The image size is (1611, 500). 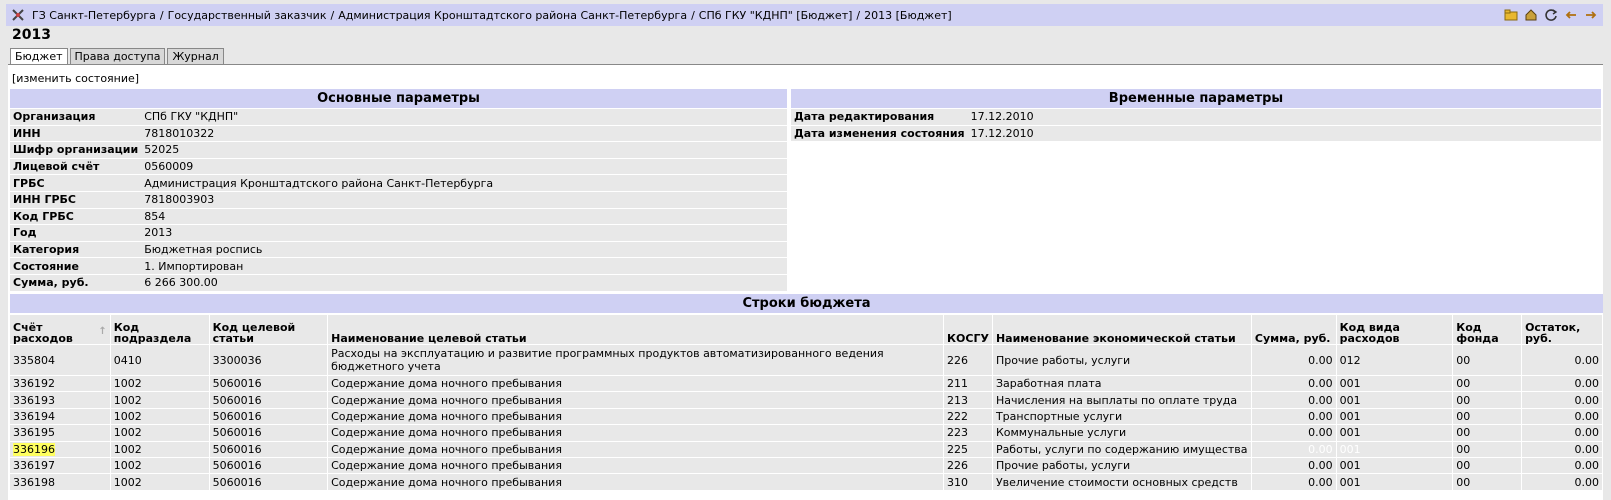 What do you see at coordinates (636, 449) in the screenshot?
I see `table-cell: Содержание дома ночного пребывания` at bounding box center [636, 449].